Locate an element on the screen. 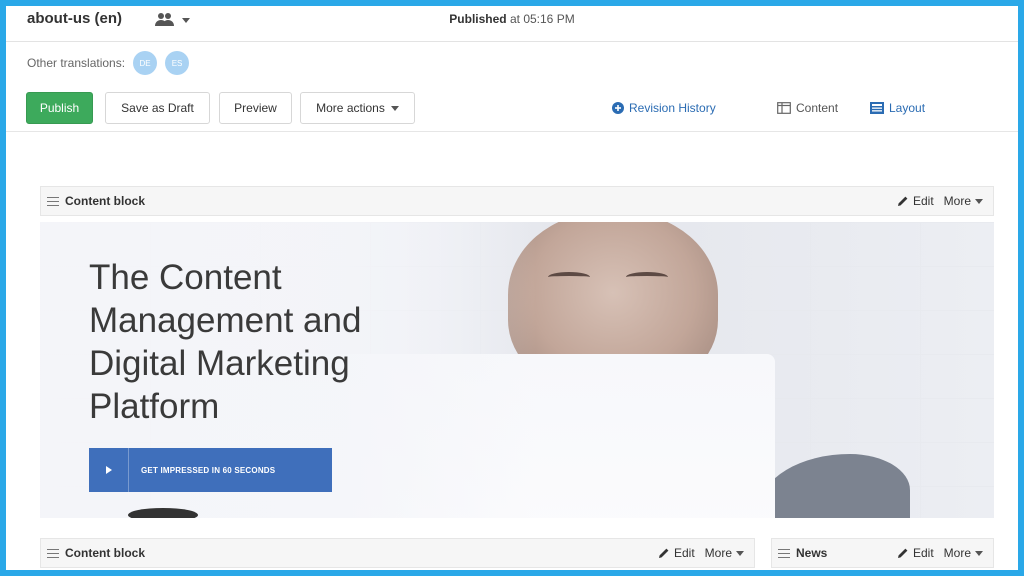  layout-view-link: Layout is located at coordinates (897, 108).